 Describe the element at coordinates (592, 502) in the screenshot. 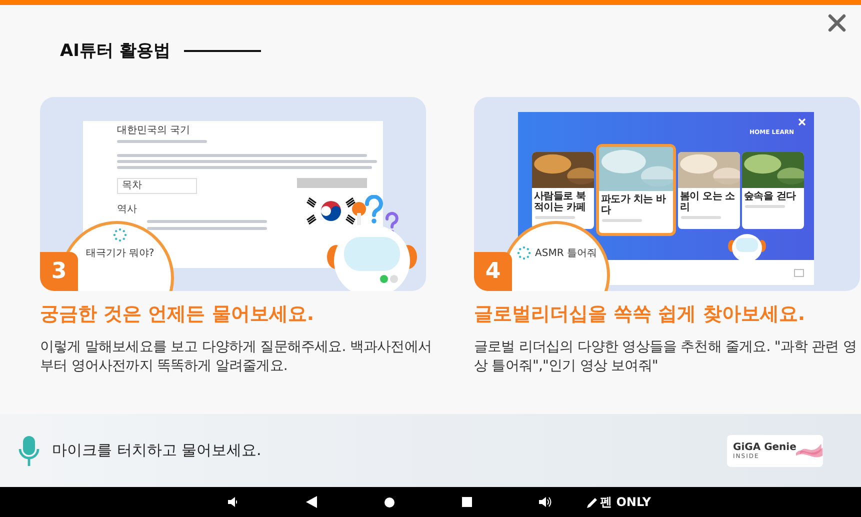

I see `pen-icon` at that location.